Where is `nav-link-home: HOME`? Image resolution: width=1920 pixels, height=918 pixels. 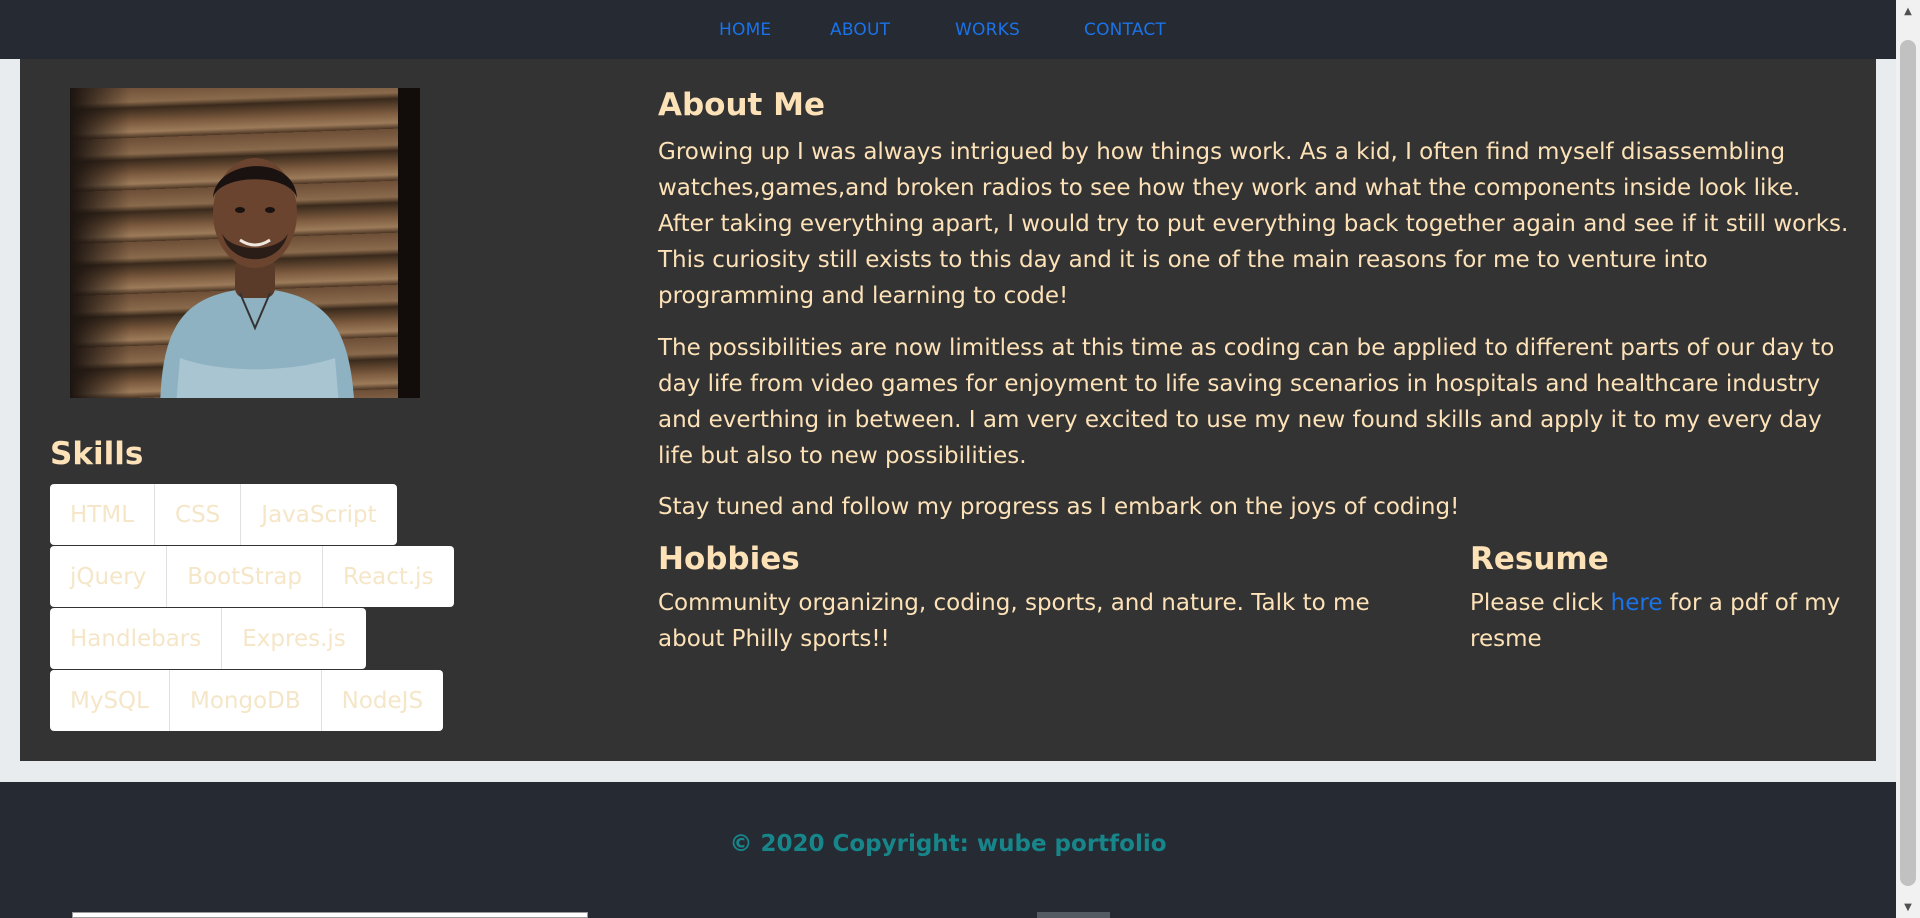 nav-link-home: HOME is located at coordinates (745, 30).